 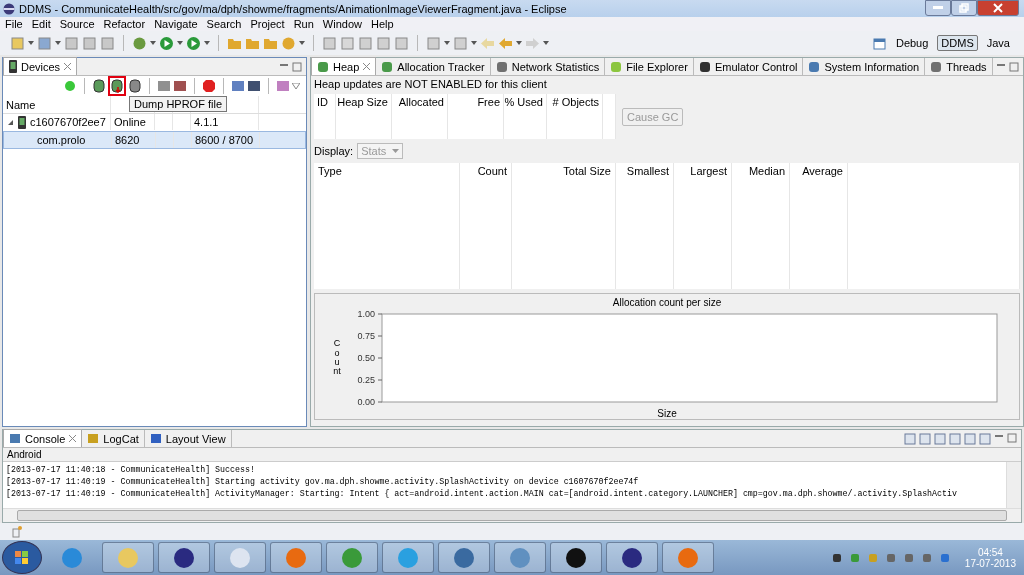 What do you see at coordinates (224, 140) in the screenshot?
I see `table-cell: 8600 / 8700` at bounding box center [224, 140].